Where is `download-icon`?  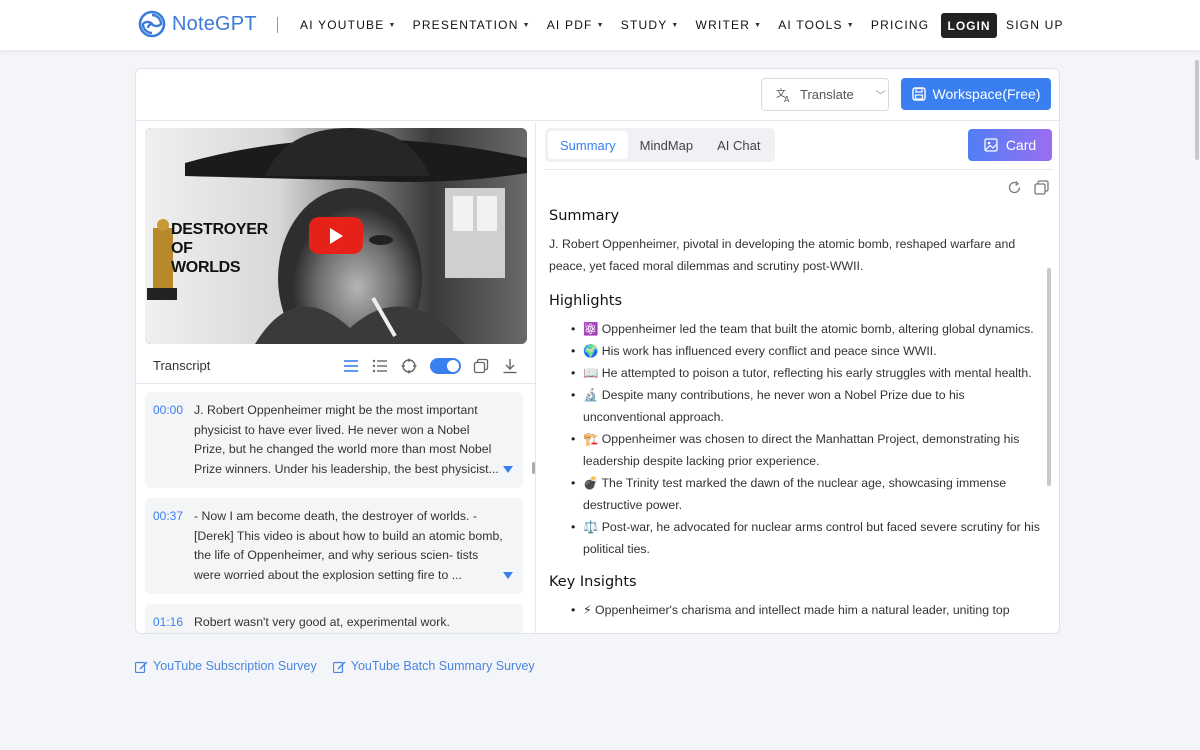 download-icon is located at coordinates (510, 366).